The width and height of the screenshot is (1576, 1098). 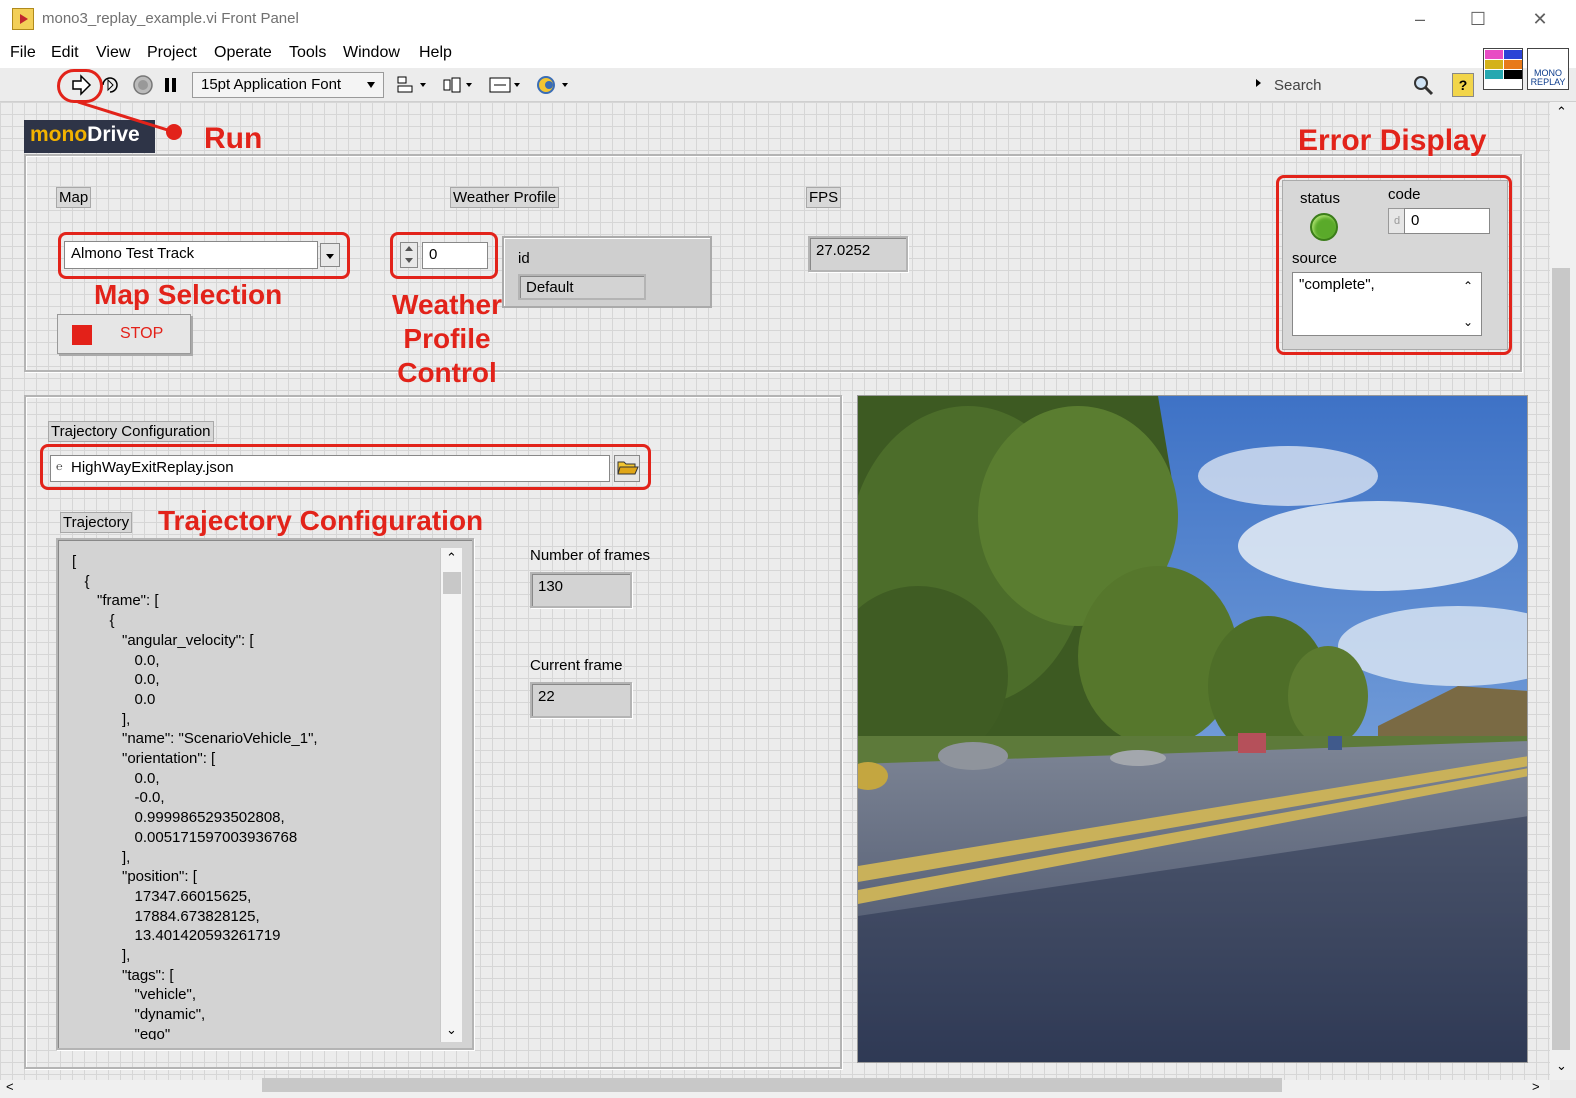 What do you see at coordinates (824, 197) in the screenshot?
I see `fps-label: FPS` at bounding box center [824, 197].